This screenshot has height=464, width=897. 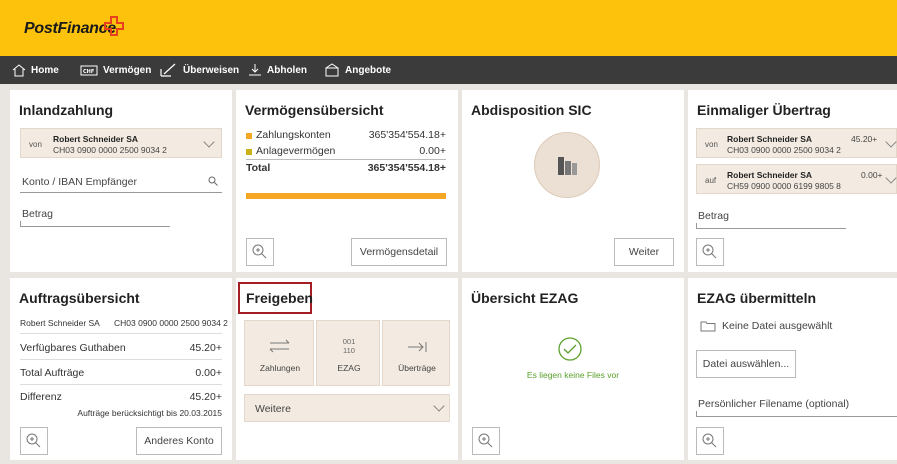 What do you see at coordinates (349, 346) in the screenshot?
I see `ezag-binary-icon: 001 110` at bounding box center [349, 346].